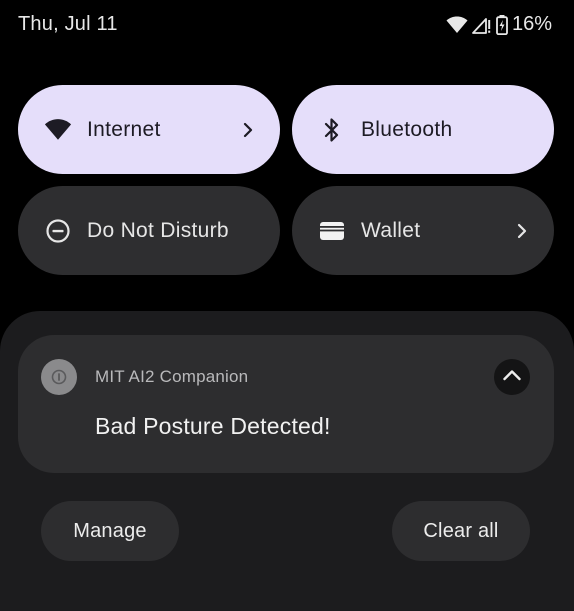  Describe the element at coordinates (461, 531) in the screenshot. I see `clear-all-button: Clear all` at that location.